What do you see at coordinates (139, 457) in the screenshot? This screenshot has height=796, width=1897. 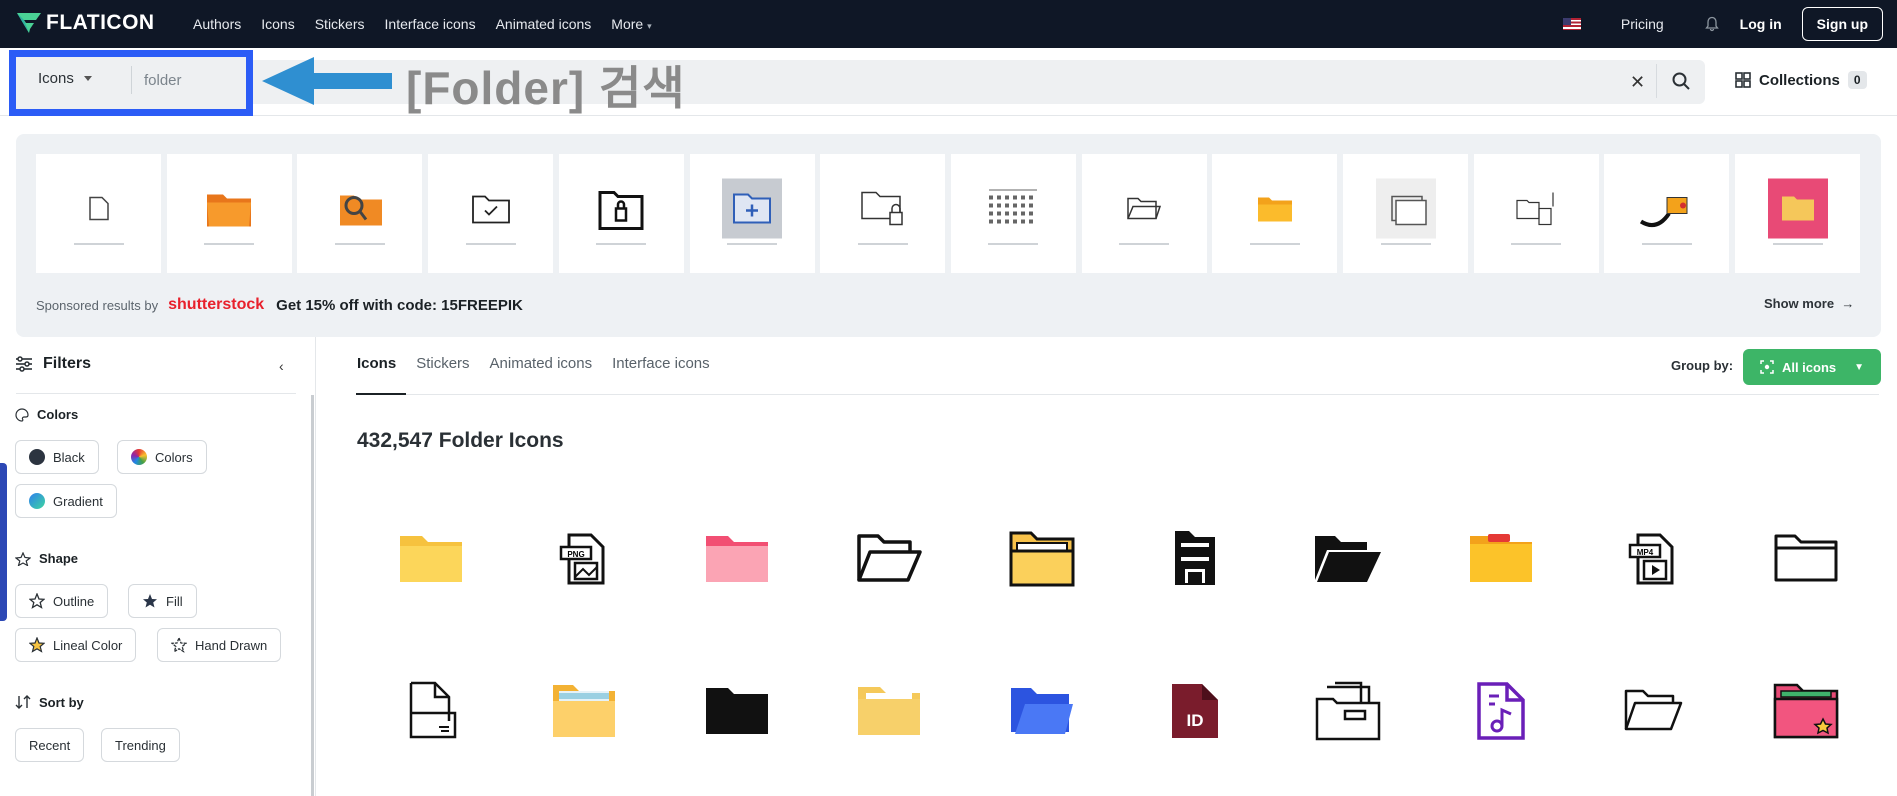 I see `multicolor-swatch-icon` at bounding box center [139, 457].